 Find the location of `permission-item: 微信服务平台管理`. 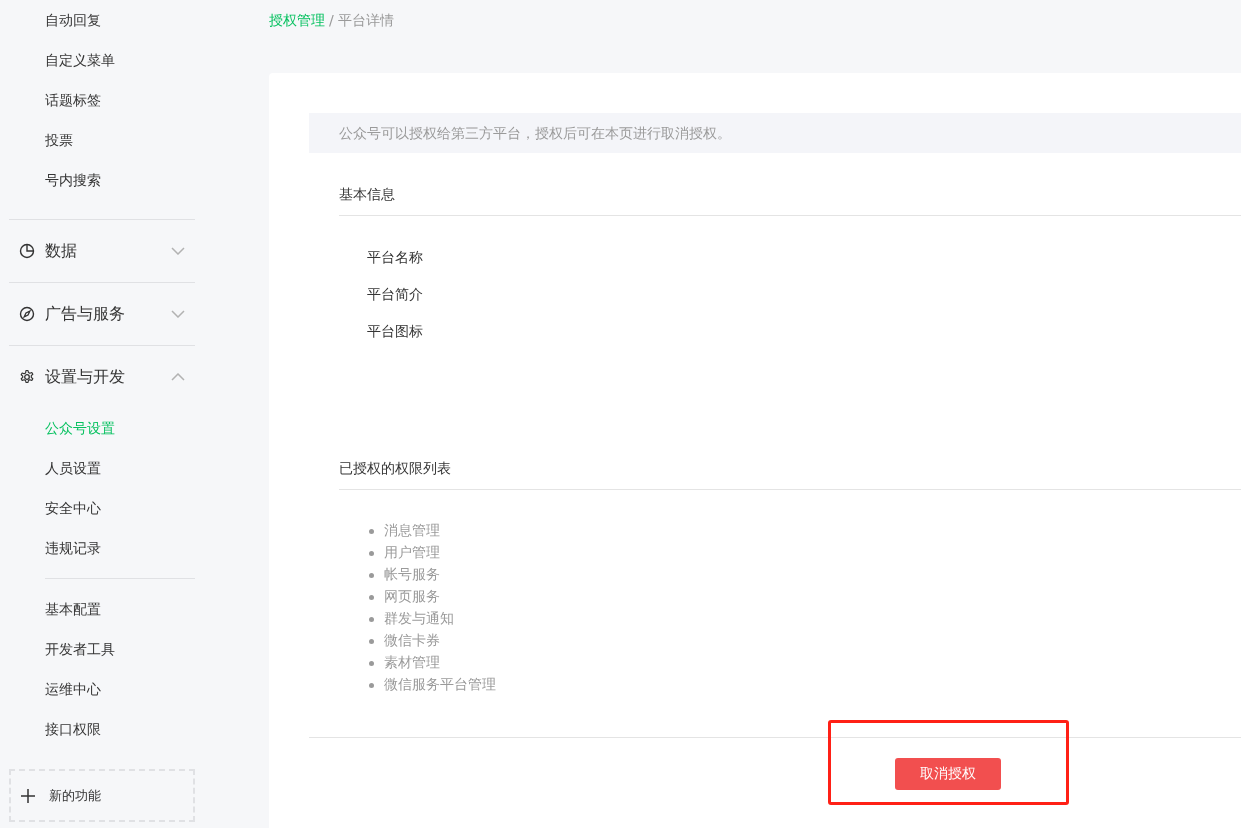

permission-item: 微信服务平台管理 is located at coordinates (440, 685).